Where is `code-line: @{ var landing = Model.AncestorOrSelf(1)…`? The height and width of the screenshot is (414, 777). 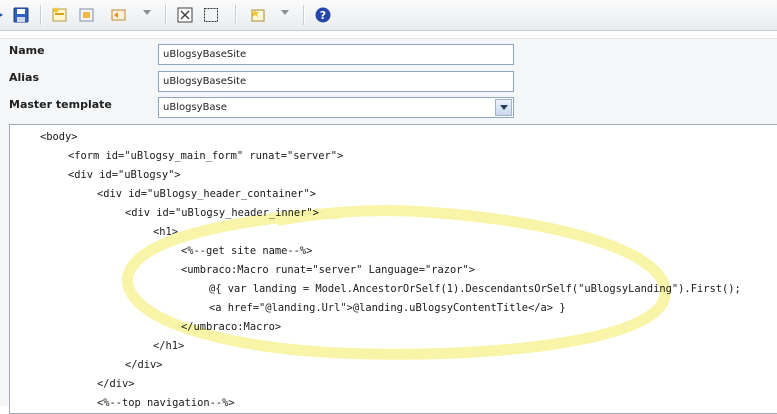 code-line: @{ var landing = Model.AncestorOrSelf(1)… is located at coordinates (475, 289).